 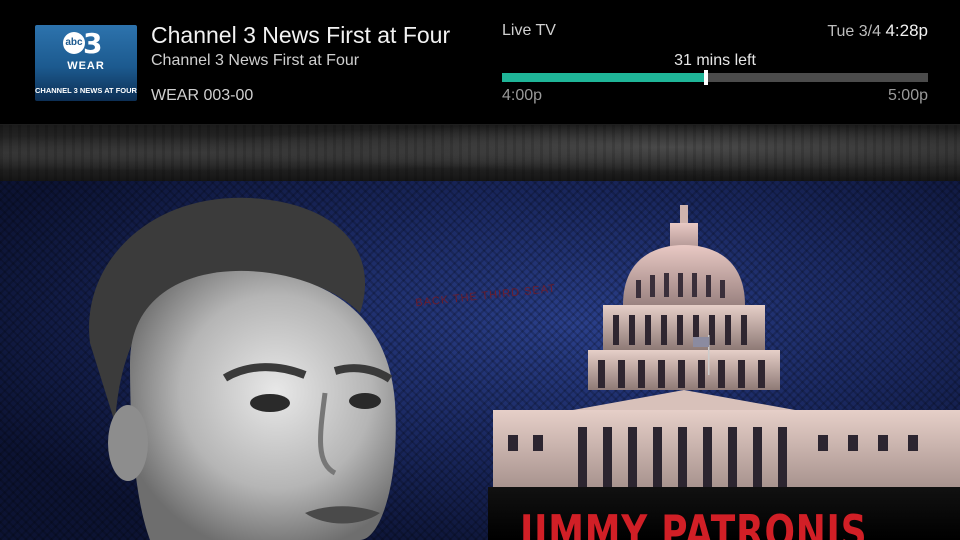 I want to click on program-end-time: 5:00p, so click(x=907, y=95).